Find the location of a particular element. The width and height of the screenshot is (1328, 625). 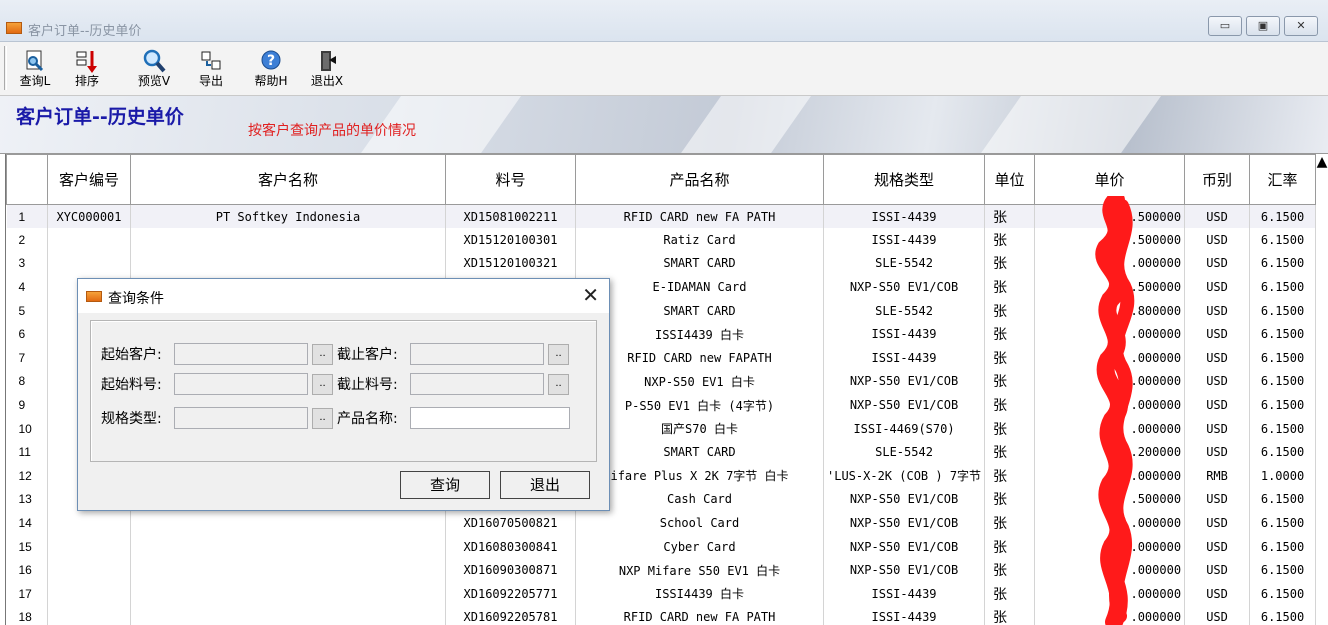

col-header-exchange-rate: 汇率 is located at coordinates (1283, 179).